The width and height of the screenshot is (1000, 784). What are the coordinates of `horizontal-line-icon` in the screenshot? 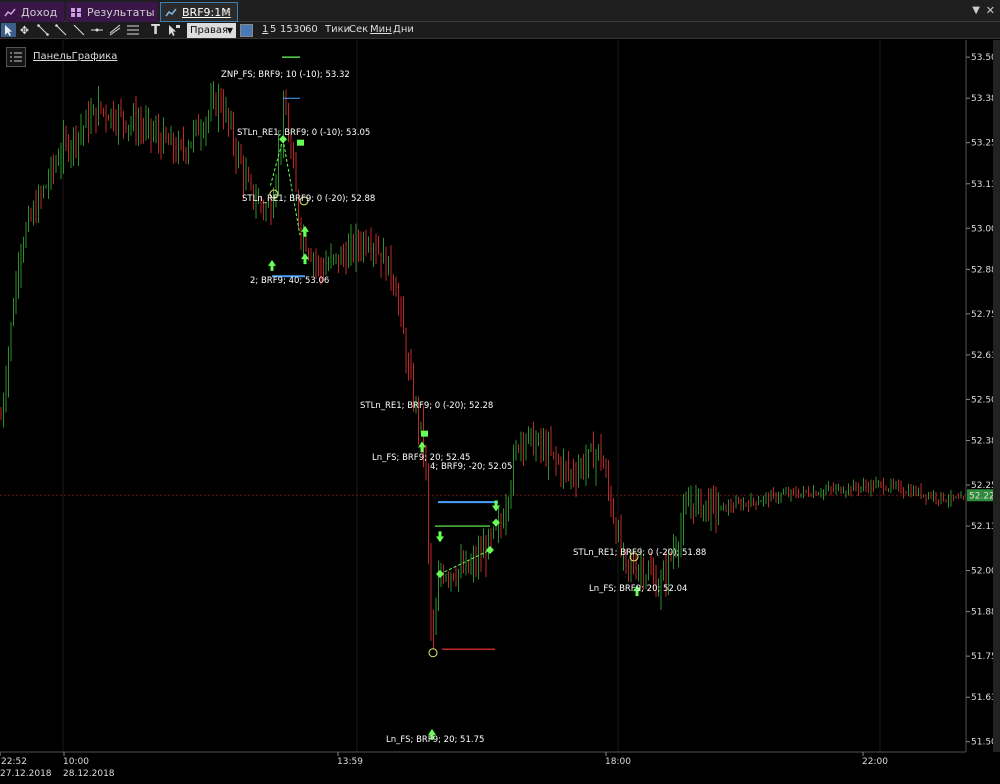 It's located at (96, 30).